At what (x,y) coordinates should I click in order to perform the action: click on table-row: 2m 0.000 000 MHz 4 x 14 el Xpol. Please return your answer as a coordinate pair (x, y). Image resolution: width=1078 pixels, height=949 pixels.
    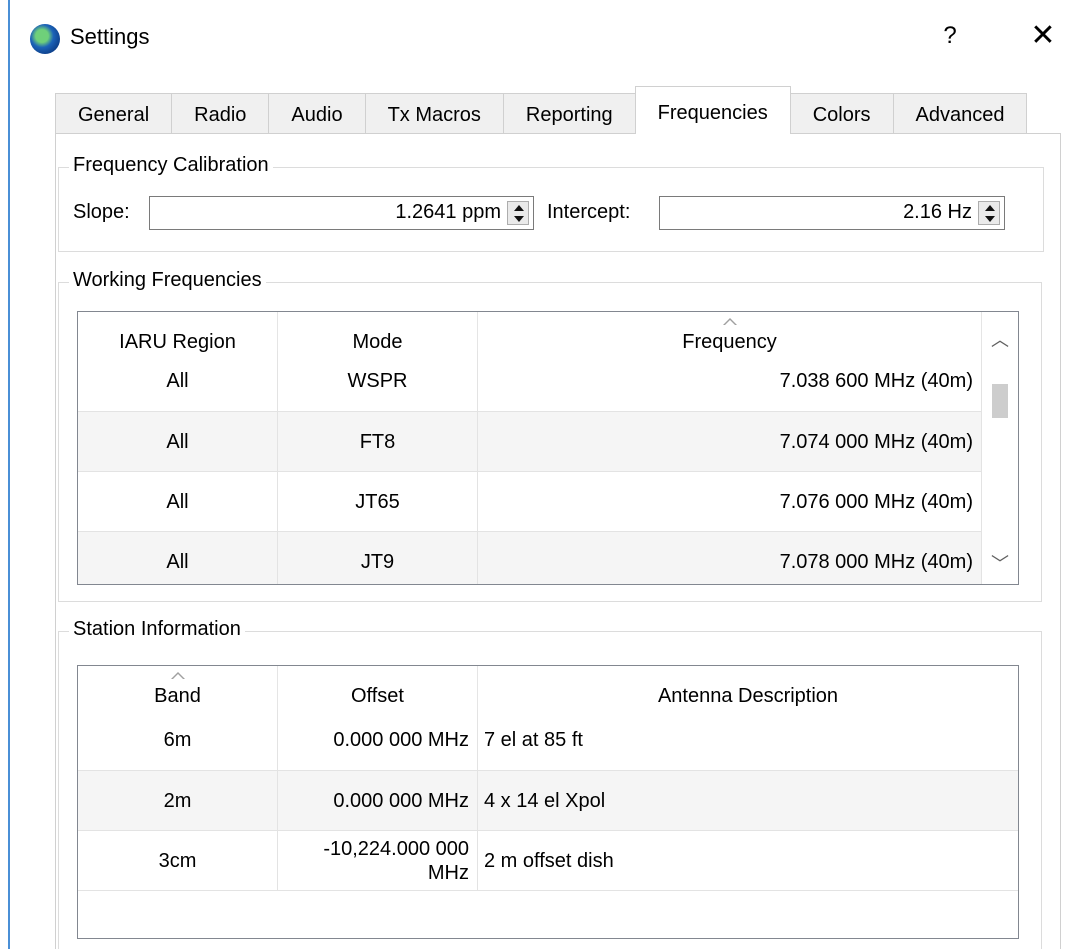
    Looking at the image, I should click on (548, 800).